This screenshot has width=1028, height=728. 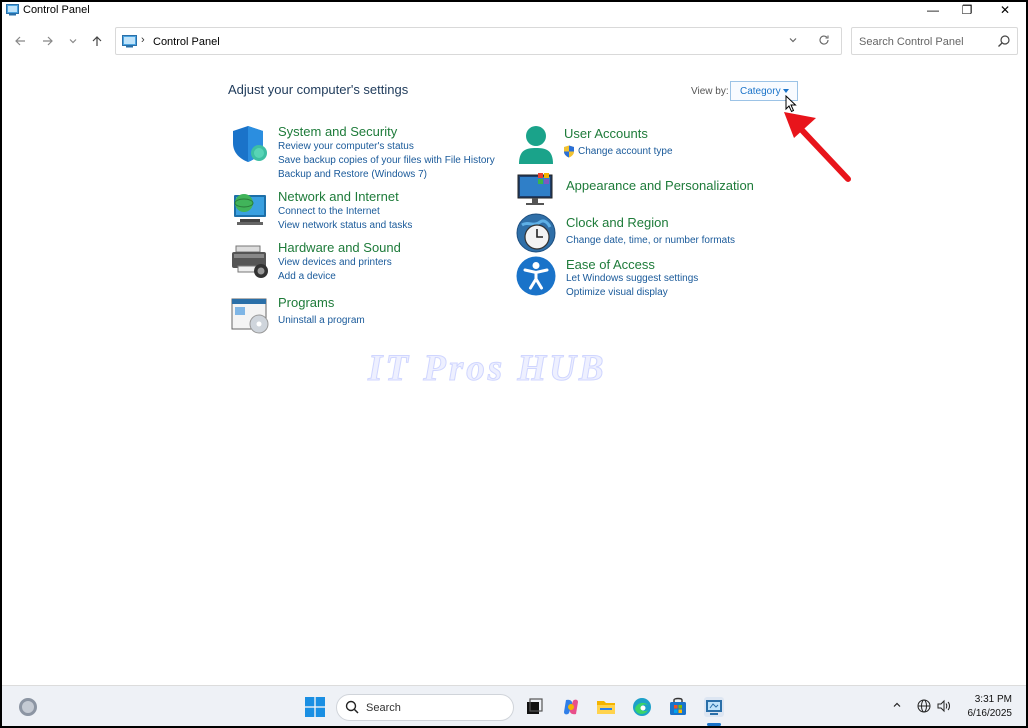 I want to click on devices-printers-link: View devices and printers, so click(x=335, y=262).